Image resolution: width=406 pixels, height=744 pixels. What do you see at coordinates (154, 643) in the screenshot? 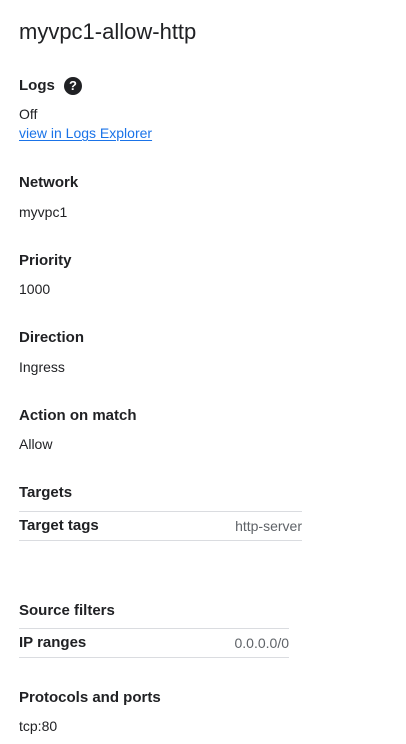
I see `ip-ranges-row: IP ranges 0.0.0.0/0` at bounding box center [154, 643].